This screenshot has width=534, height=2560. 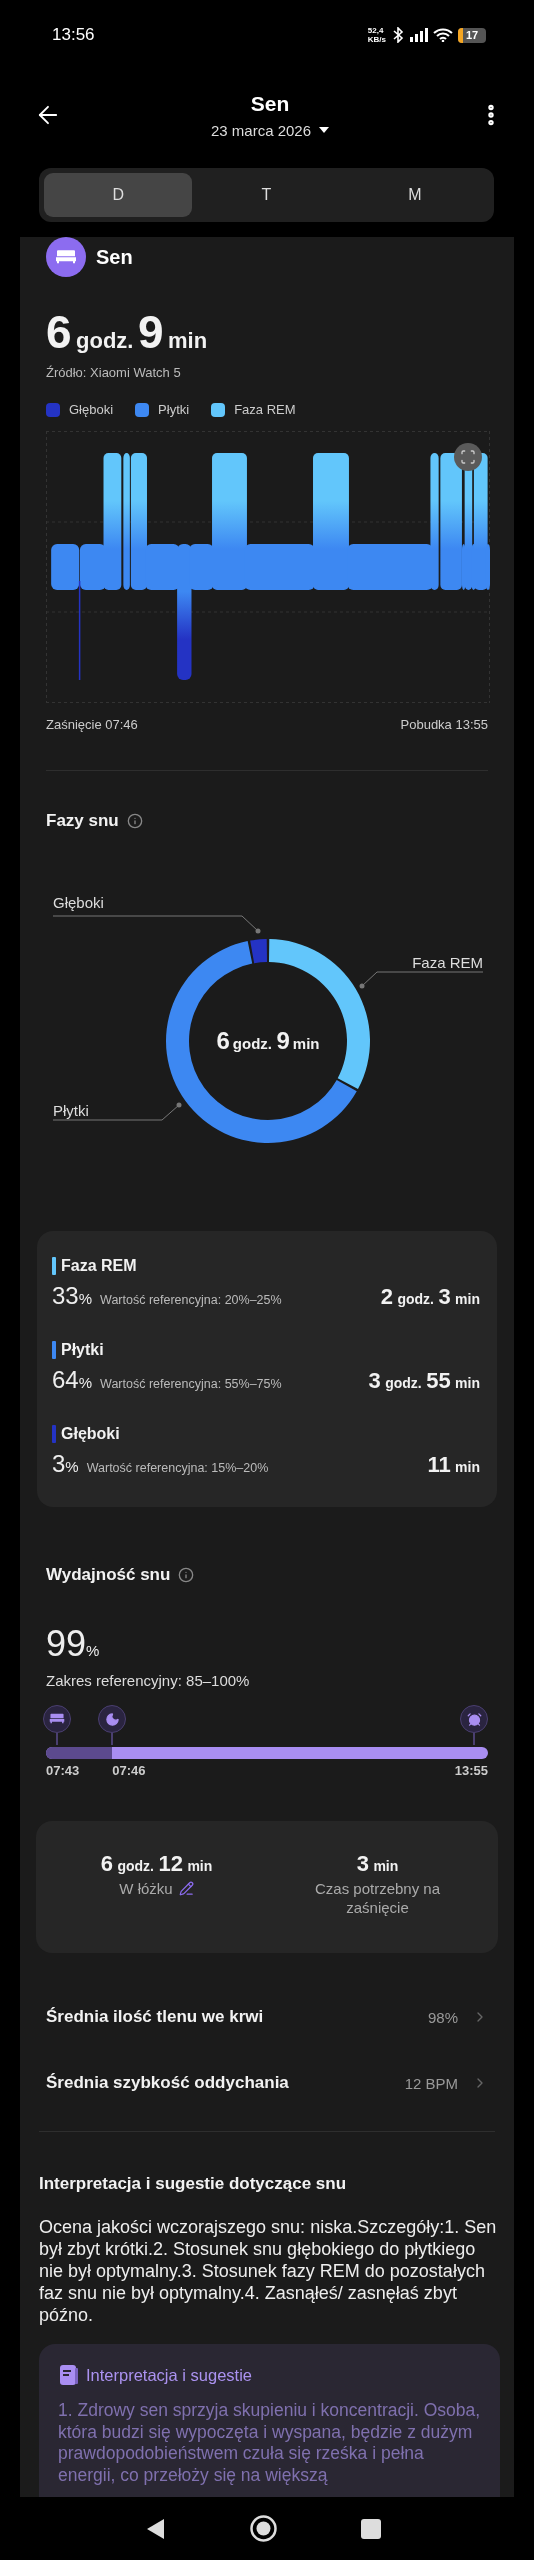 I want to click on phase-duration: 2 godz. 3 min, so click(x=430, y=1297).